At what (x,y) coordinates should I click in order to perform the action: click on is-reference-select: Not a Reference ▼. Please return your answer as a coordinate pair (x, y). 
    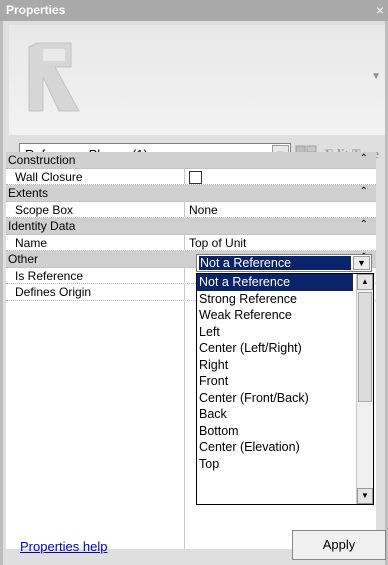
    Looking at the image, I should click on (284, 263).